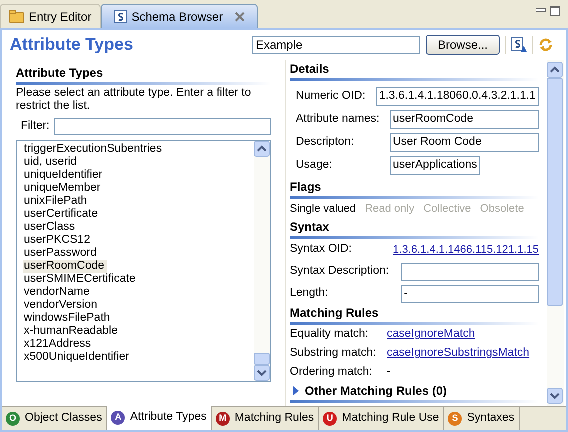 Image resolution: width=568 pixels, height=432 pixels. Describe the element at coordinates (326, 142) in the screenshot. I see `field-label: Descripton:` at that location.